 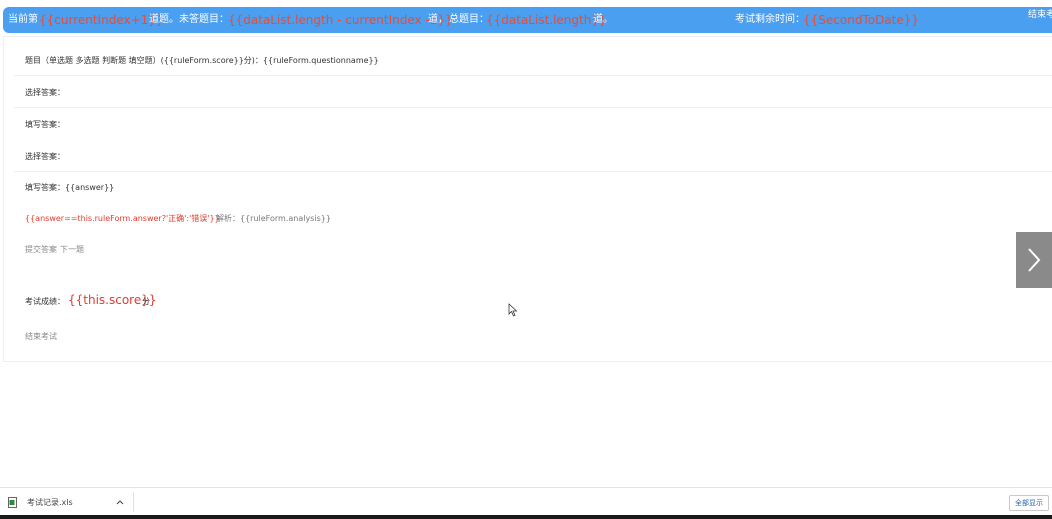 What do you see at coordinates (12, 502) in the screenshot?
I see `file-icon` at bounding box center [12, 502].